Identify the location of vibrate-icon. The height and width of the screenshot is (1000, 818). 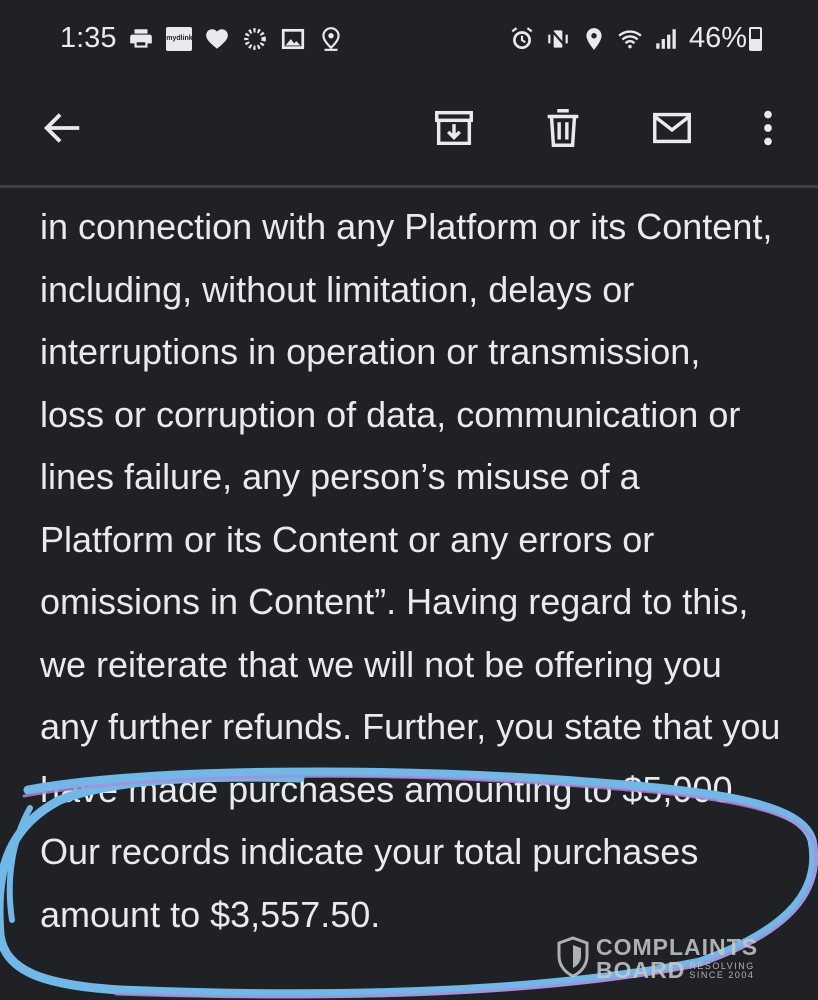
(558, 39).